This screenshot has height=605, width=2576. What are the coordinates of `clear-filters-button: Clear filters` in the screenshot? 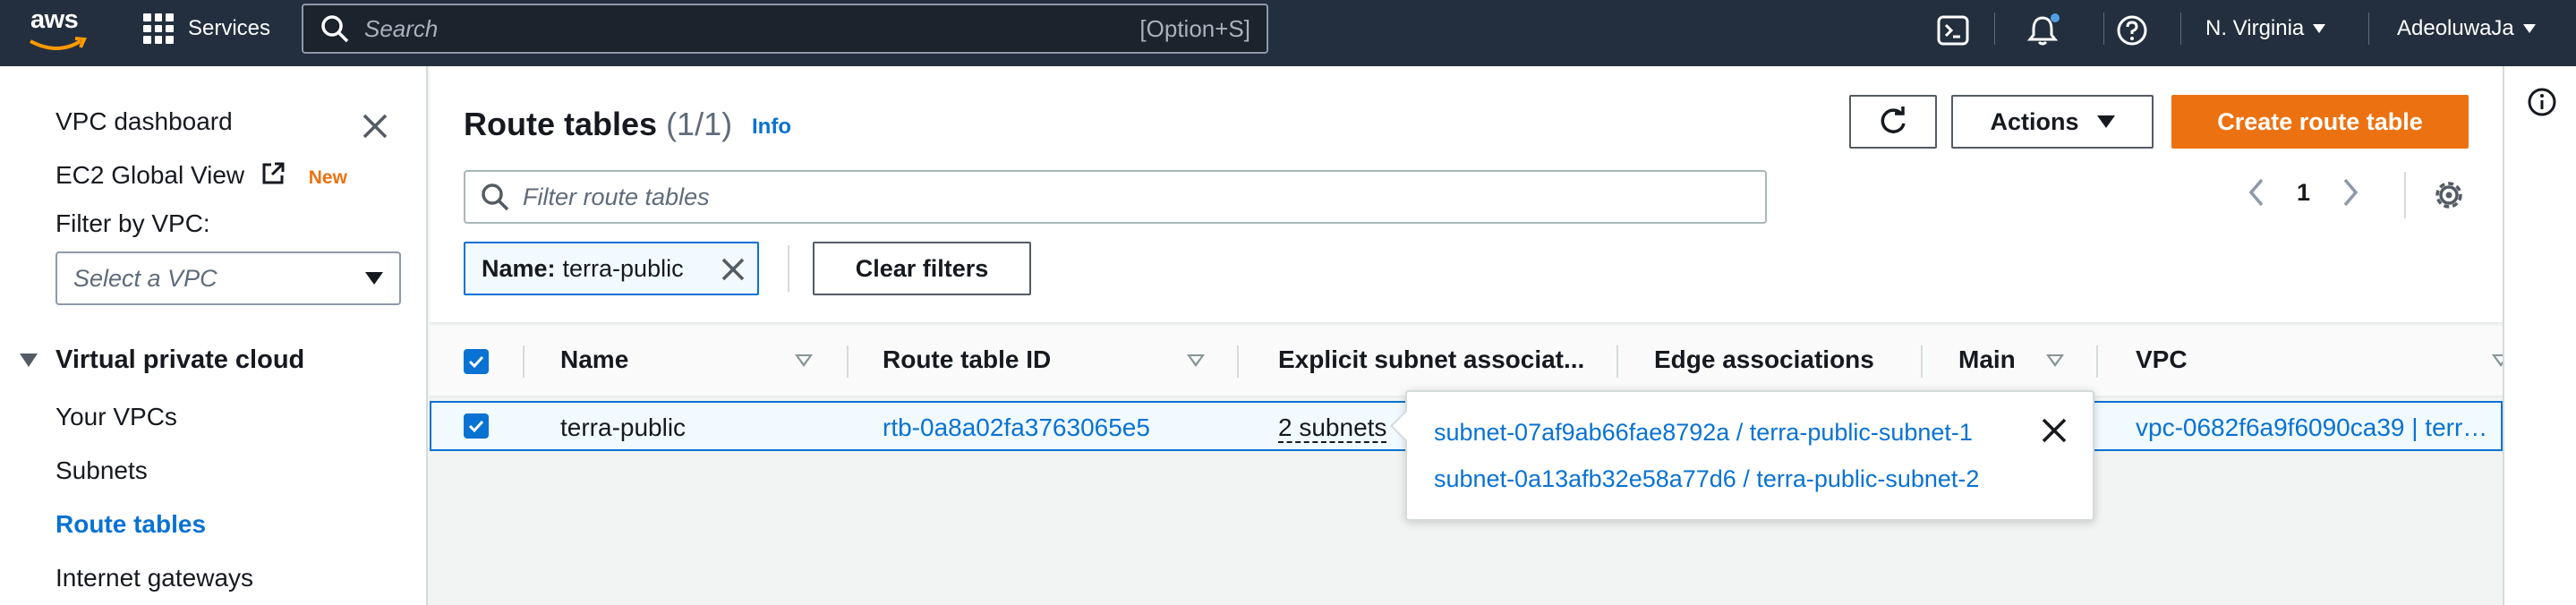 It's located at (922, 268).